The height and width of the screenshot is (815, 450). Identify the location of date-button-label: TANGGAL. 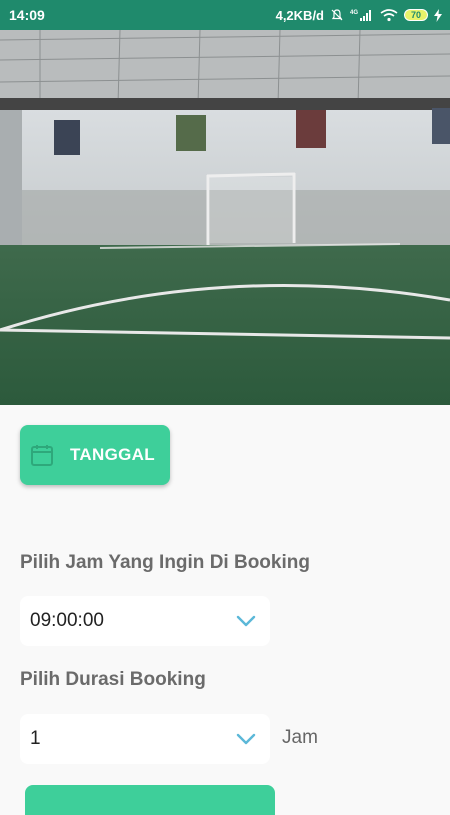
(112, 454).